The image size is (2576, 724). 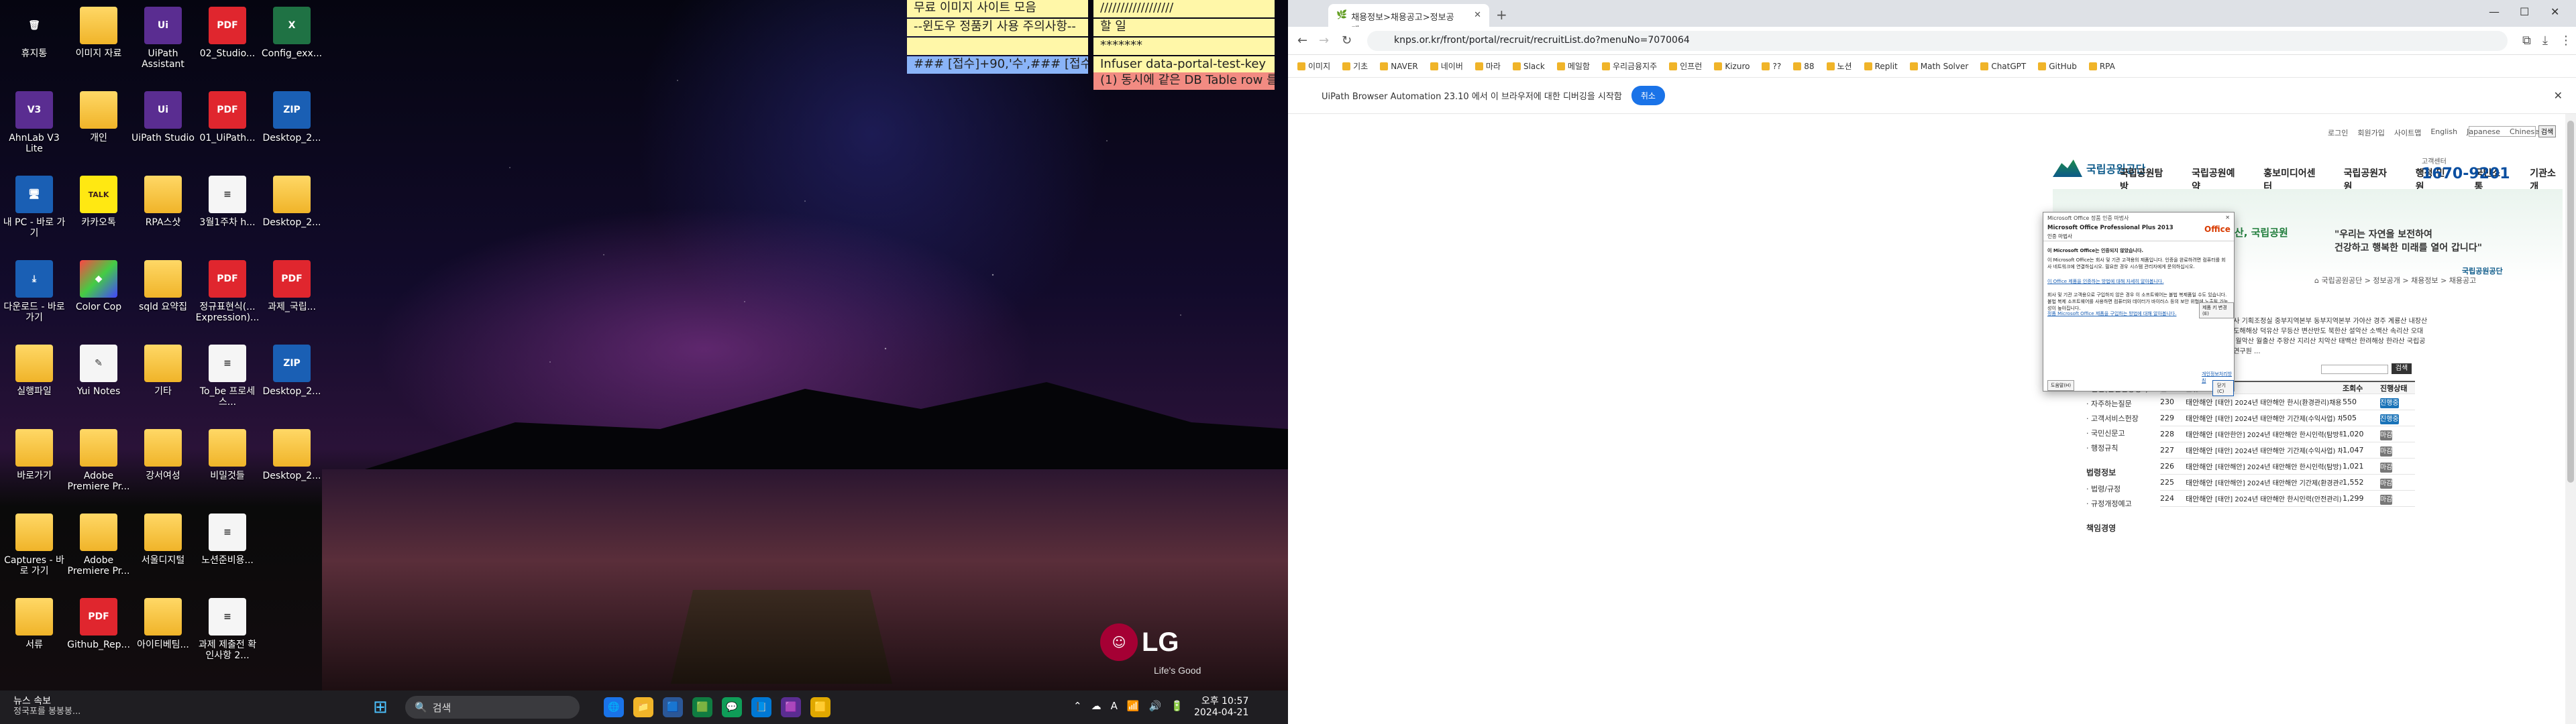 I want to click on desktop-icon-folder: 바로가기, so click(x=34, y=464).